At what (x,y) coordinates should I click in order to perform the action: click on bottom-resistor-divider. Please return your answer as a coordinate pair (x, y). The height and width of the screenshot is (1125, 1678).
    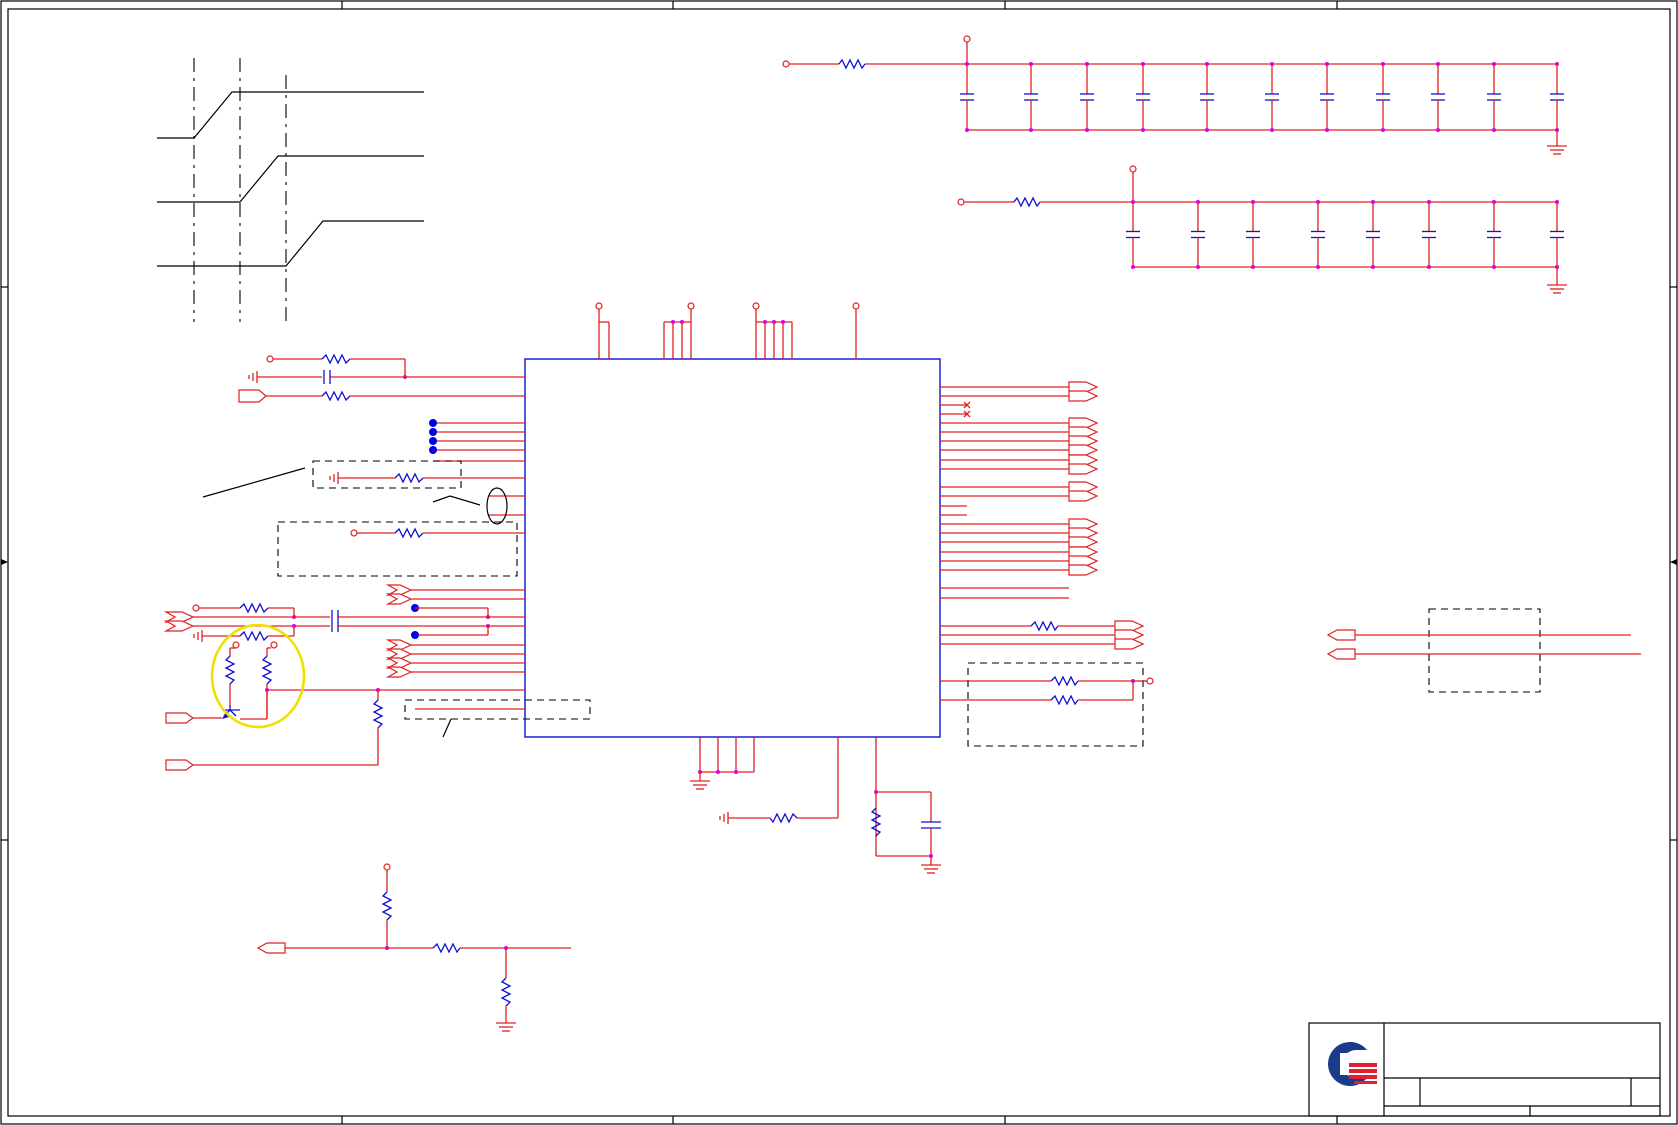
    Looking at the image, I should click on (413, 947).